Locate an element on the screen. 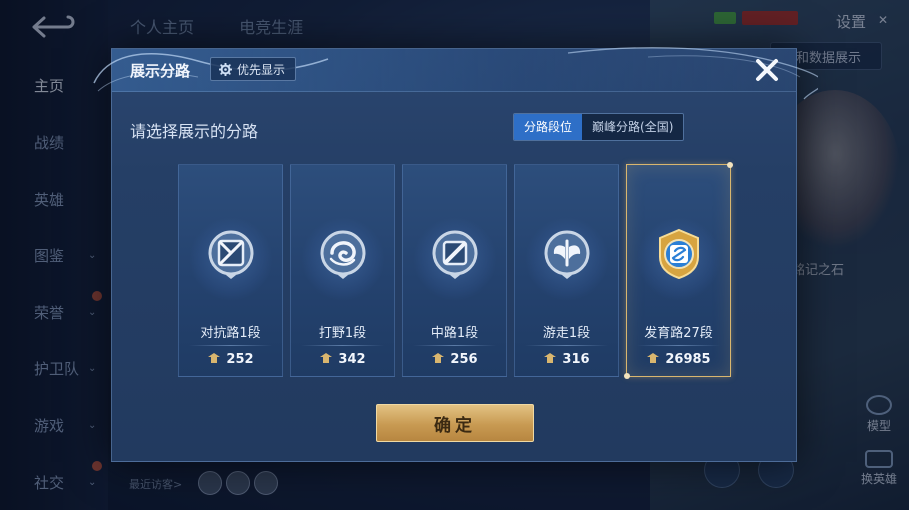 Image resolution: width=909 pixels, height=510 pixels. tab-lane-rank: 分路段位 is located at coordinates (548, 127).